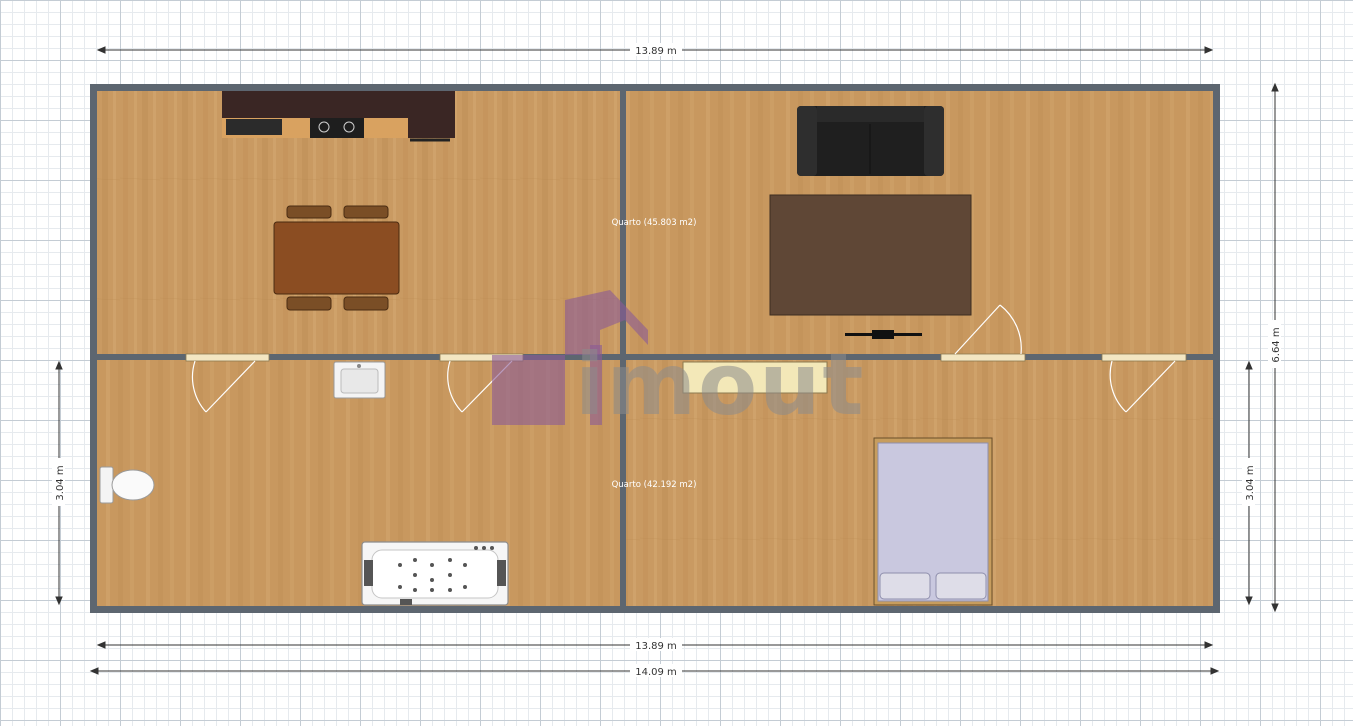 The image size is (1353, 726). Describe the element at coordinates (338, 116) in the screenshot. I see `kitchen-counter` at that location.